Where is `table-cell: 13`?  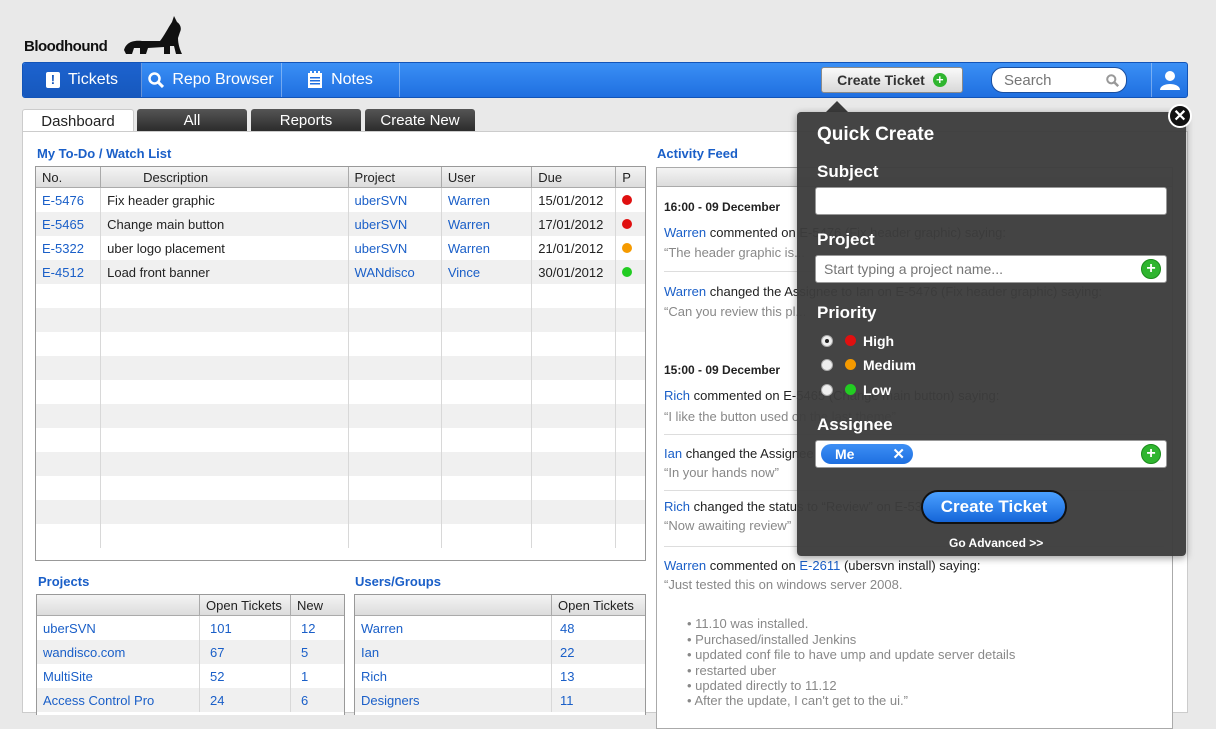
table-cell: 13 is located at coordinates (599, 676).